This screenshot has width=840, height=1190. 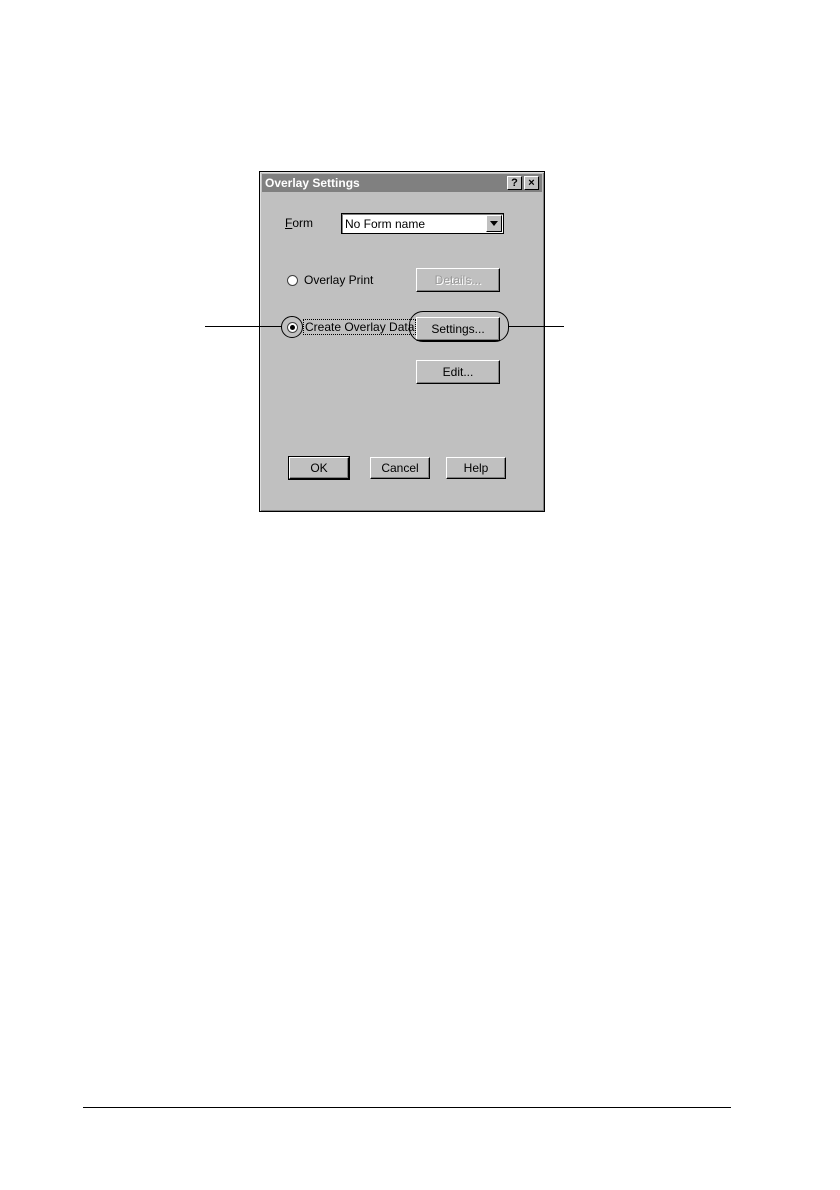 What do you see at coordinates (303, 223) in the screenshot?
I see `form-label-rest: orm` at bounding box center [303, 223].